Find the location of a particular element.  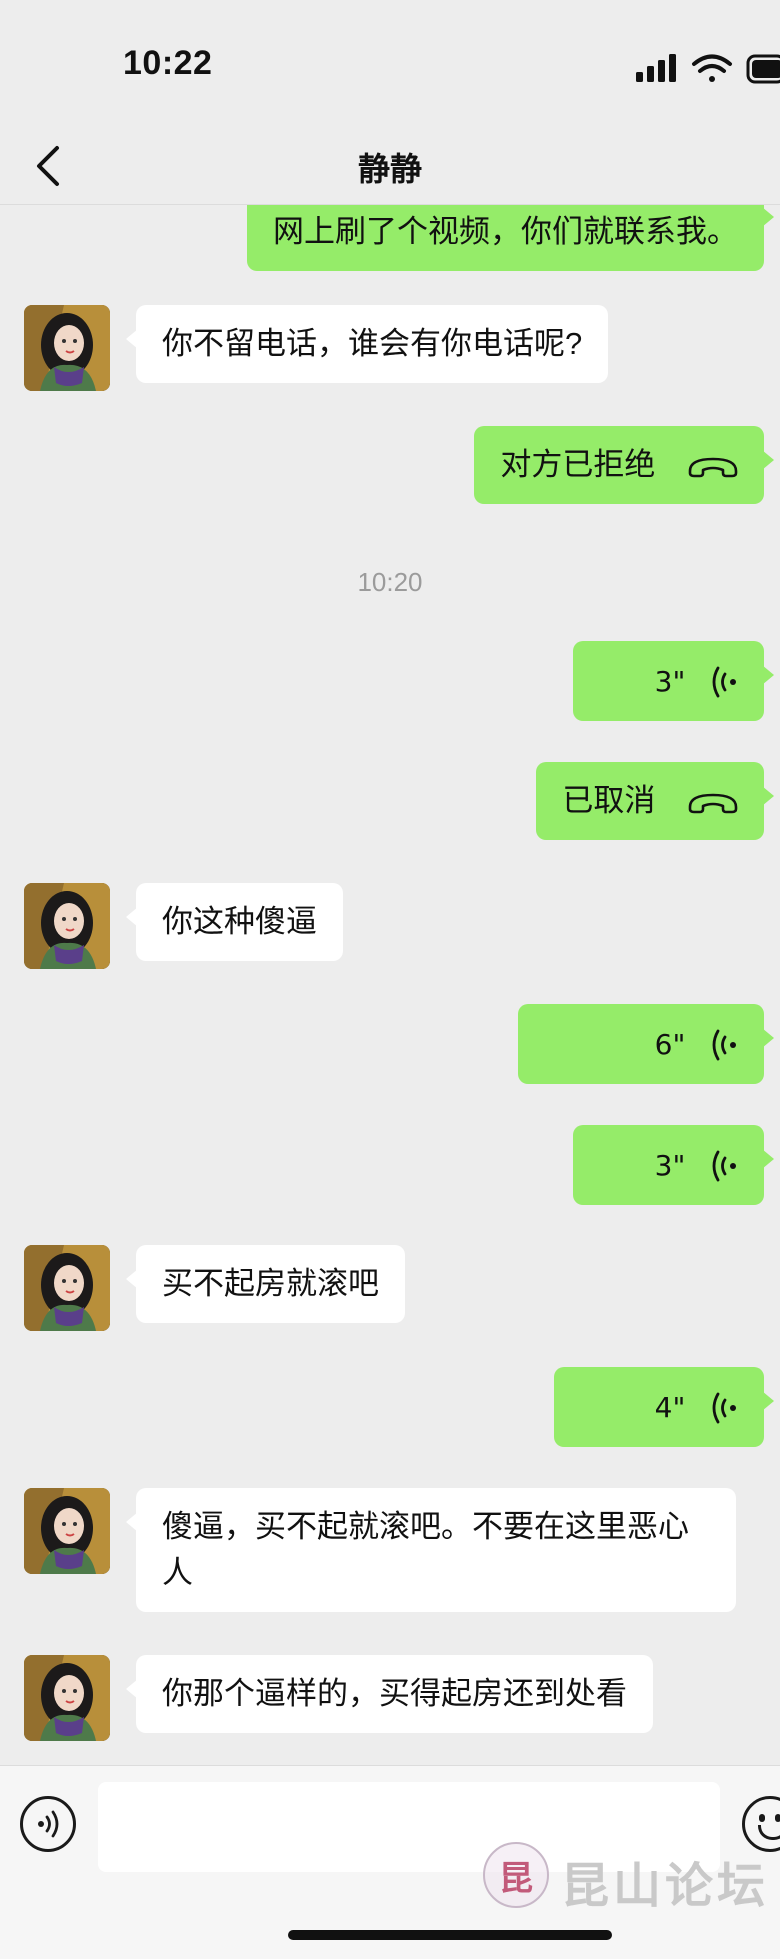

wifi-icon is located at coordinates (712, 68).